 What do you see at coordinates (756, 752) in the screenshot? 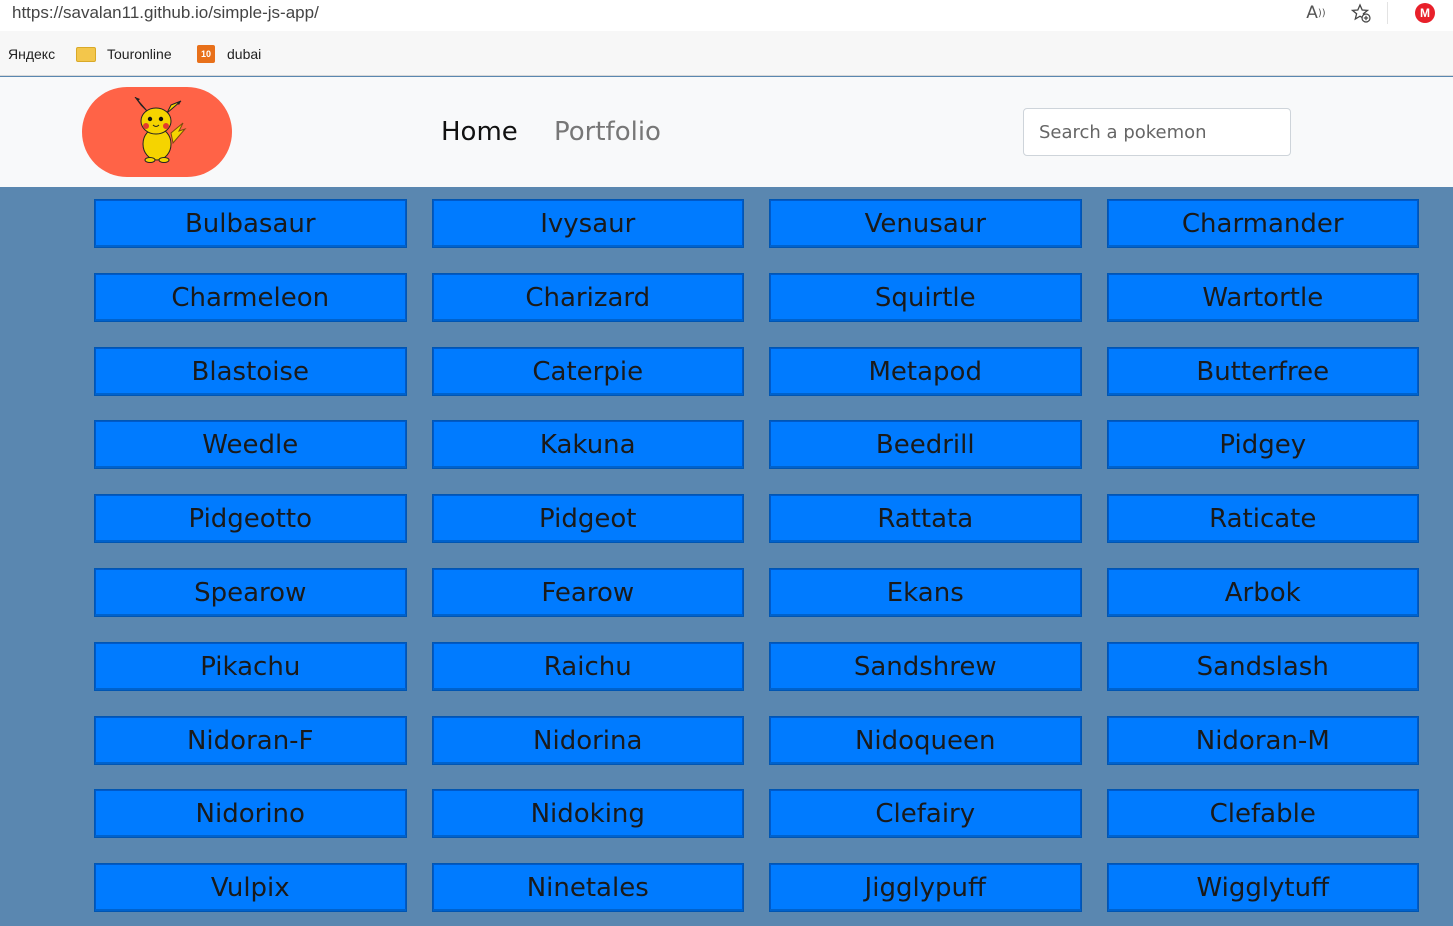
I see `pokemon-row: Nidoran-F Nidorina Nidoqueen Nidoran-M` at bounding box center [756, 752].